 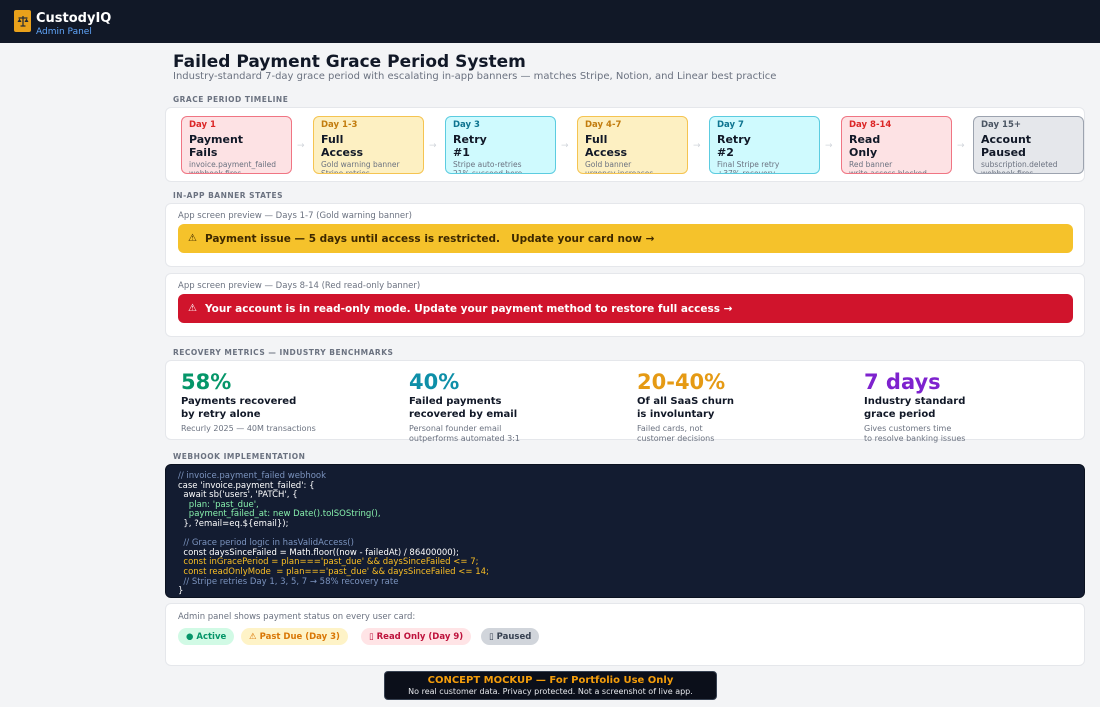 I want to click on timeline-description: Gold banner urgency increases, so click(x=619, y=167).